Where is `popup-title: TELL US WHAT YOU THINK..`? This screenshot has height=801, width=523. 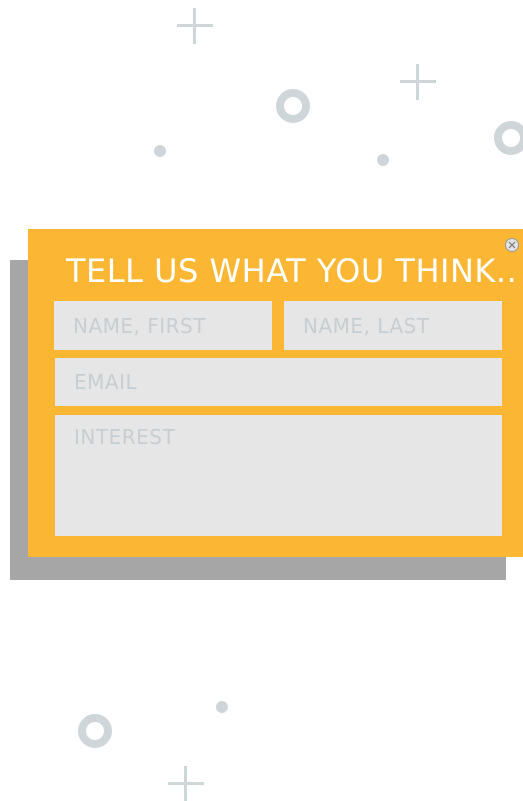
popup-title: TELL US WHAT YOU THINK.. is located at coordinates (292, 271).